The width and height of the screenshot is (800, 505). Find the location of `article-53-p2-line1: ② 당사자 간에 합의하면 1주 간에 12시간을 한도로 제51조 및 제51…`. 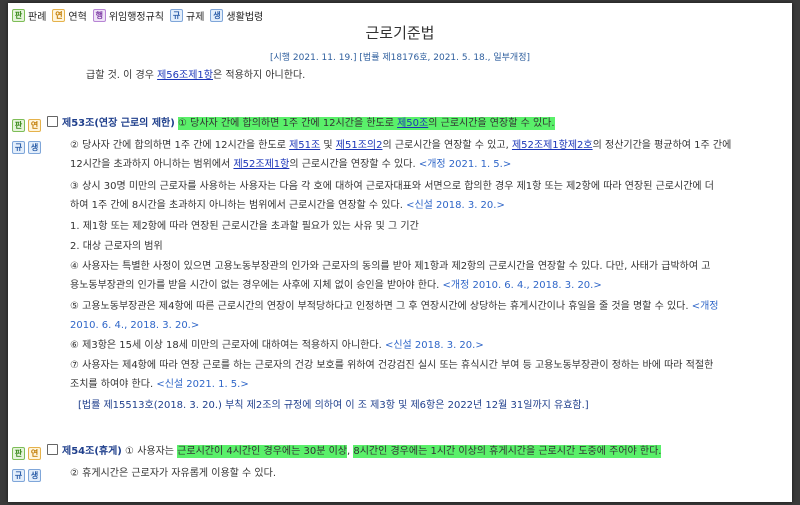

article-53-p2-line1: ② 당사자 간에 합의하면 1주 간에 12시간을 한도로 제51조 및 제51… is located at coordinates (401, 145).